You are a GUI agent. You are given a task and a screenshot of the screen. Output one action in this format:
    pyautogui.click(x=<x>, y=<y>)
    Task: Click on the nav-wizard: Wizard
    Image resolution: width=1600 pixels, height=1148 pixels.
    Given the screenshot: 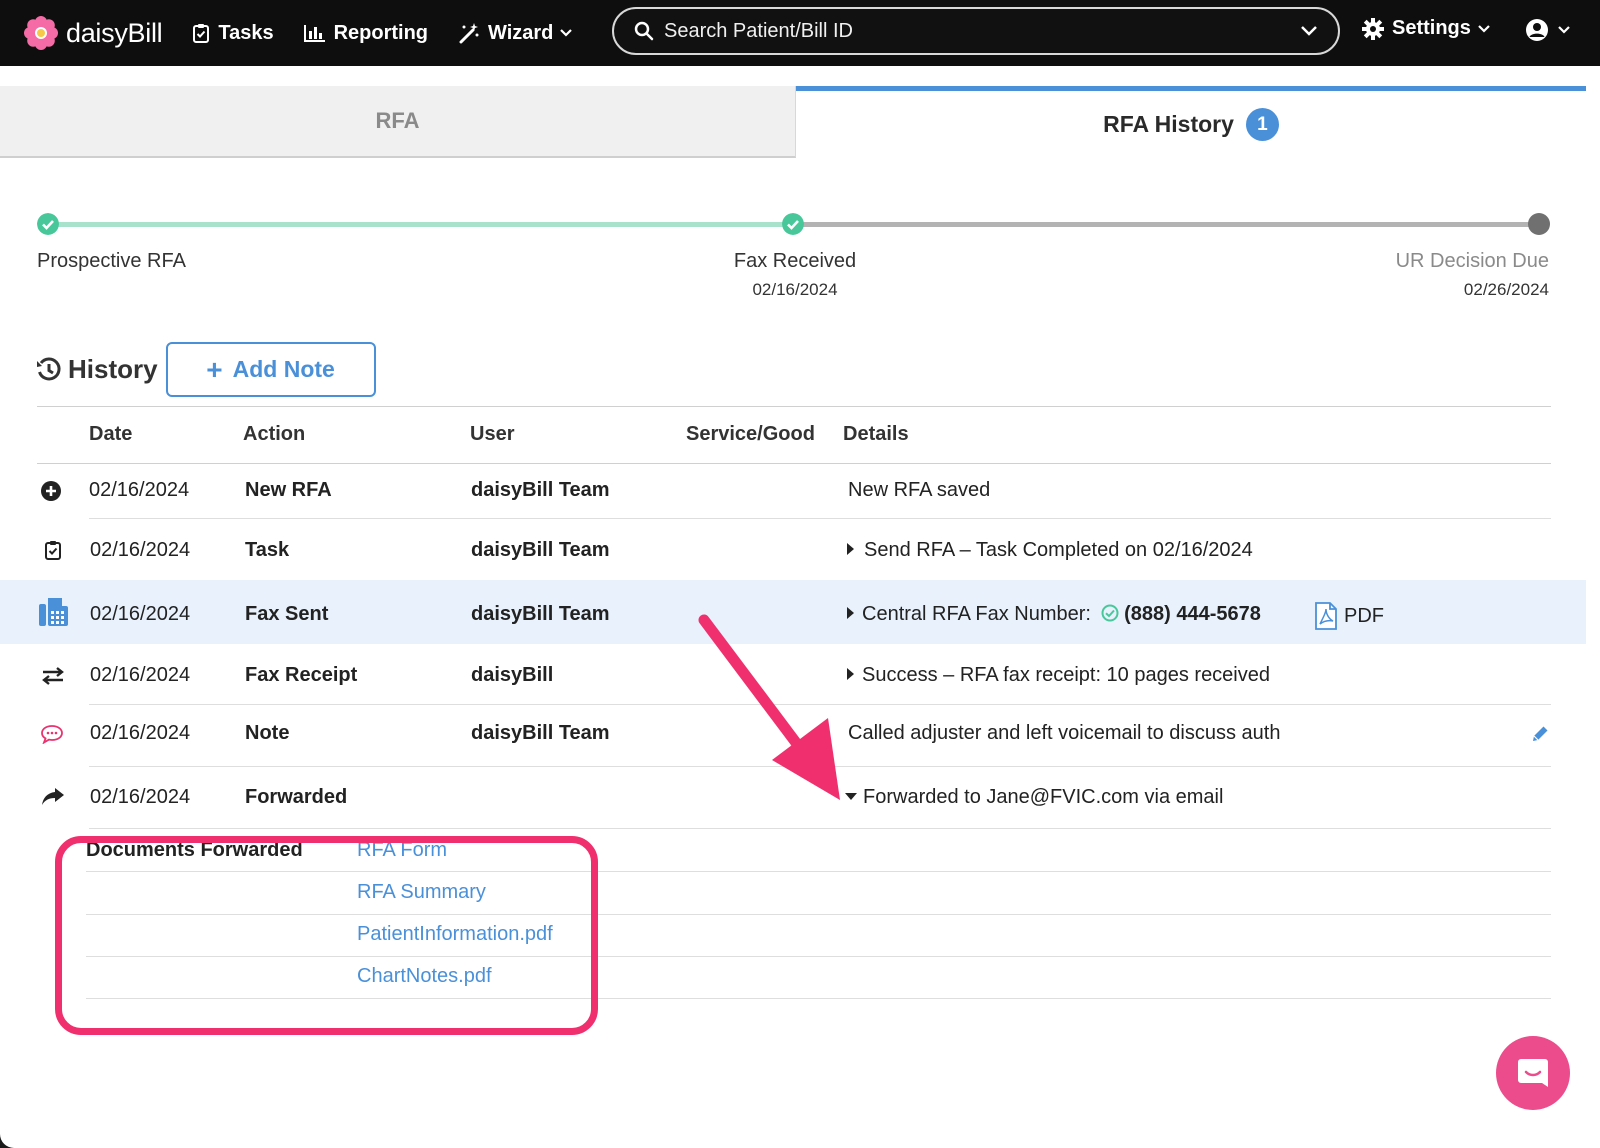 What is the action you would take?
    pyautogui.click(x=515, y=33)
    